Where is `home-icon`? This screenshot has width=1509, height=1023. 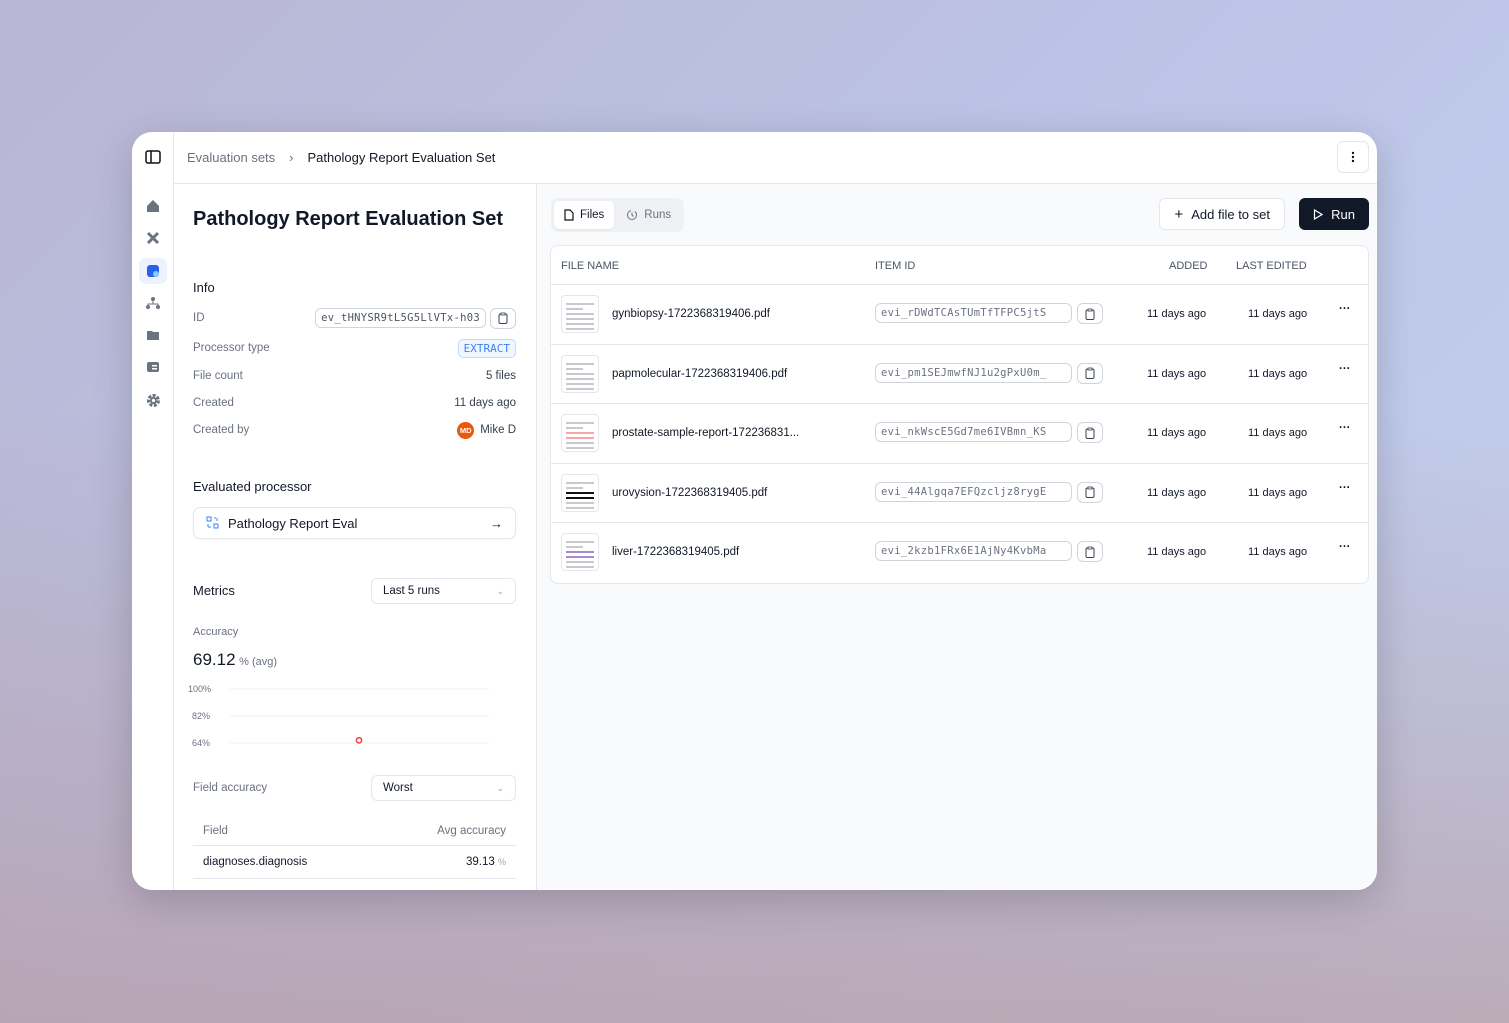
home-icon is located at coordinates (153, 206).